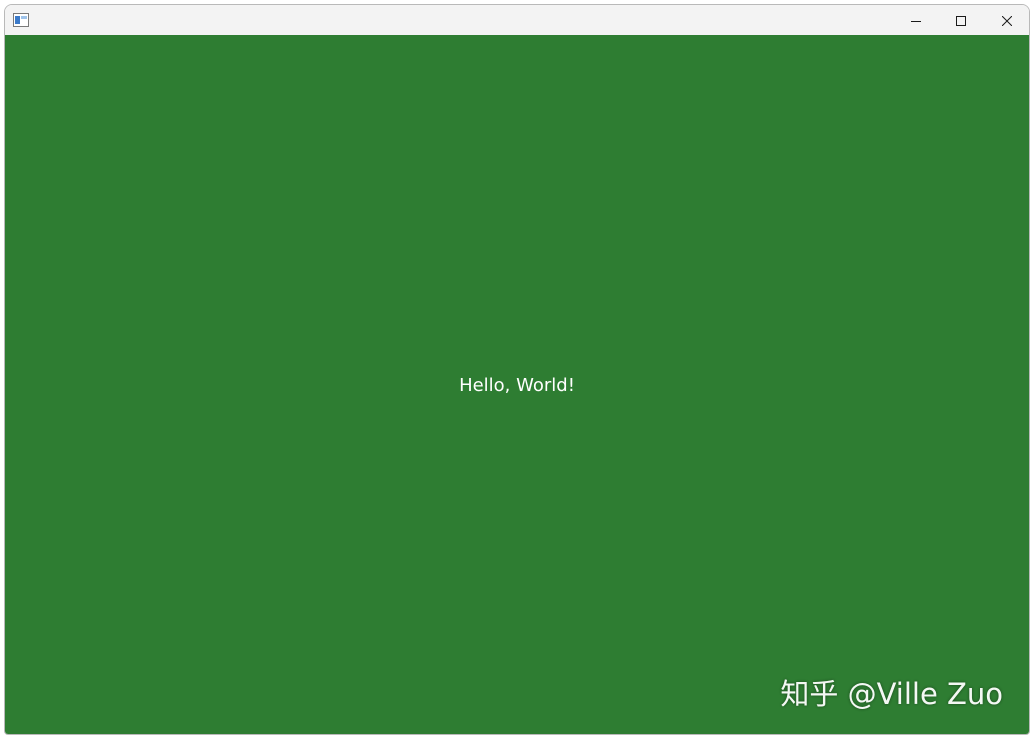 Image resolution: width=1032 pixels, height=737 pixels. I want to click on watermark: 知乎 @Ville Zuo, so click(891, 694).